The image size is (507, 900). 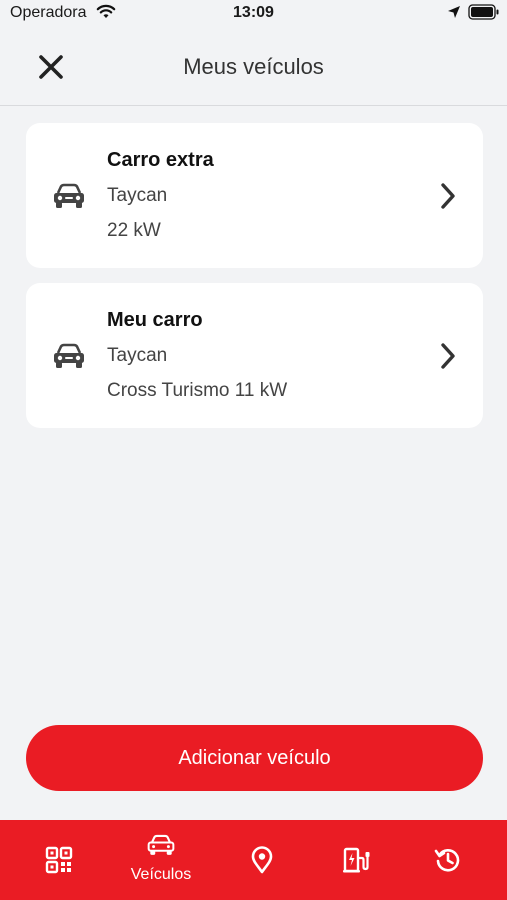 What do you see at coordinates (161, 874) in the screenshot?
I see `tab-label-vehicles: Veículos` at bounding box center [161, 874].